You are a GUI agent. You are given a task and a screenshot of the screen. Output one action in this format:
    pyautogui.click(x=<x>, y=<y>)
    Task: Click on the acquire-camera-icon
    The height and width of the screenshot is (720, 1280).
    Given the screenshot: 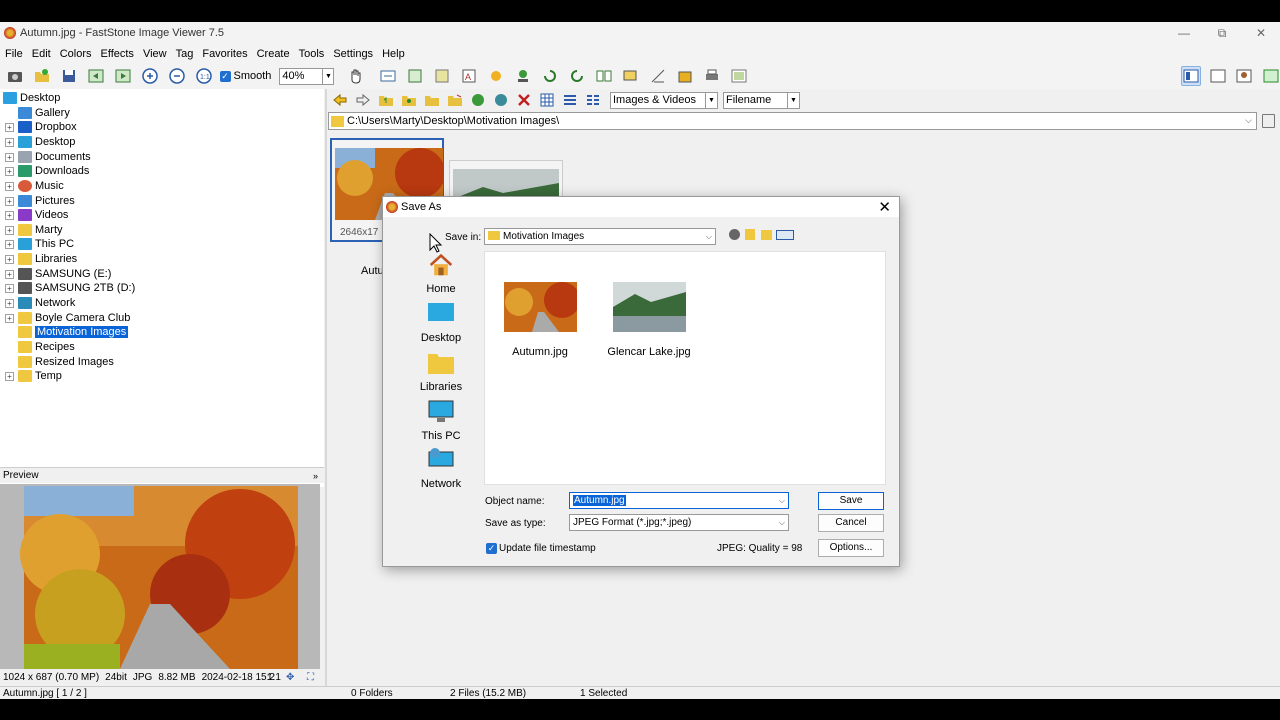 What is the action you would take?
    pyautogui.click(x=15, y=76)
    